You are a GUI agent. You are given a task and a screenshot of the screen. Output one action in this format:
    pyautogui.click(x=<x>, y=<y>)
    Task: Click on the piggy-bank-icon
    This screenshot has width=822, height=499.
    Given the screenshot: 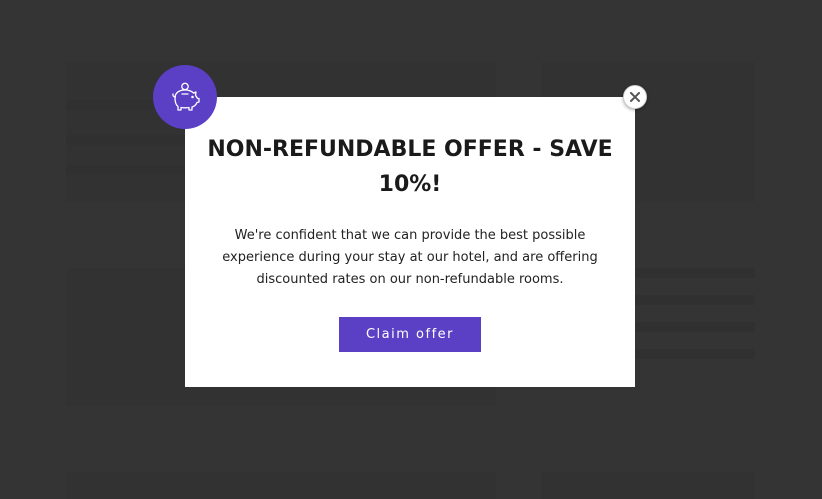 What is the action you would take?
    pyautogui.click(x=186, y=96)
    